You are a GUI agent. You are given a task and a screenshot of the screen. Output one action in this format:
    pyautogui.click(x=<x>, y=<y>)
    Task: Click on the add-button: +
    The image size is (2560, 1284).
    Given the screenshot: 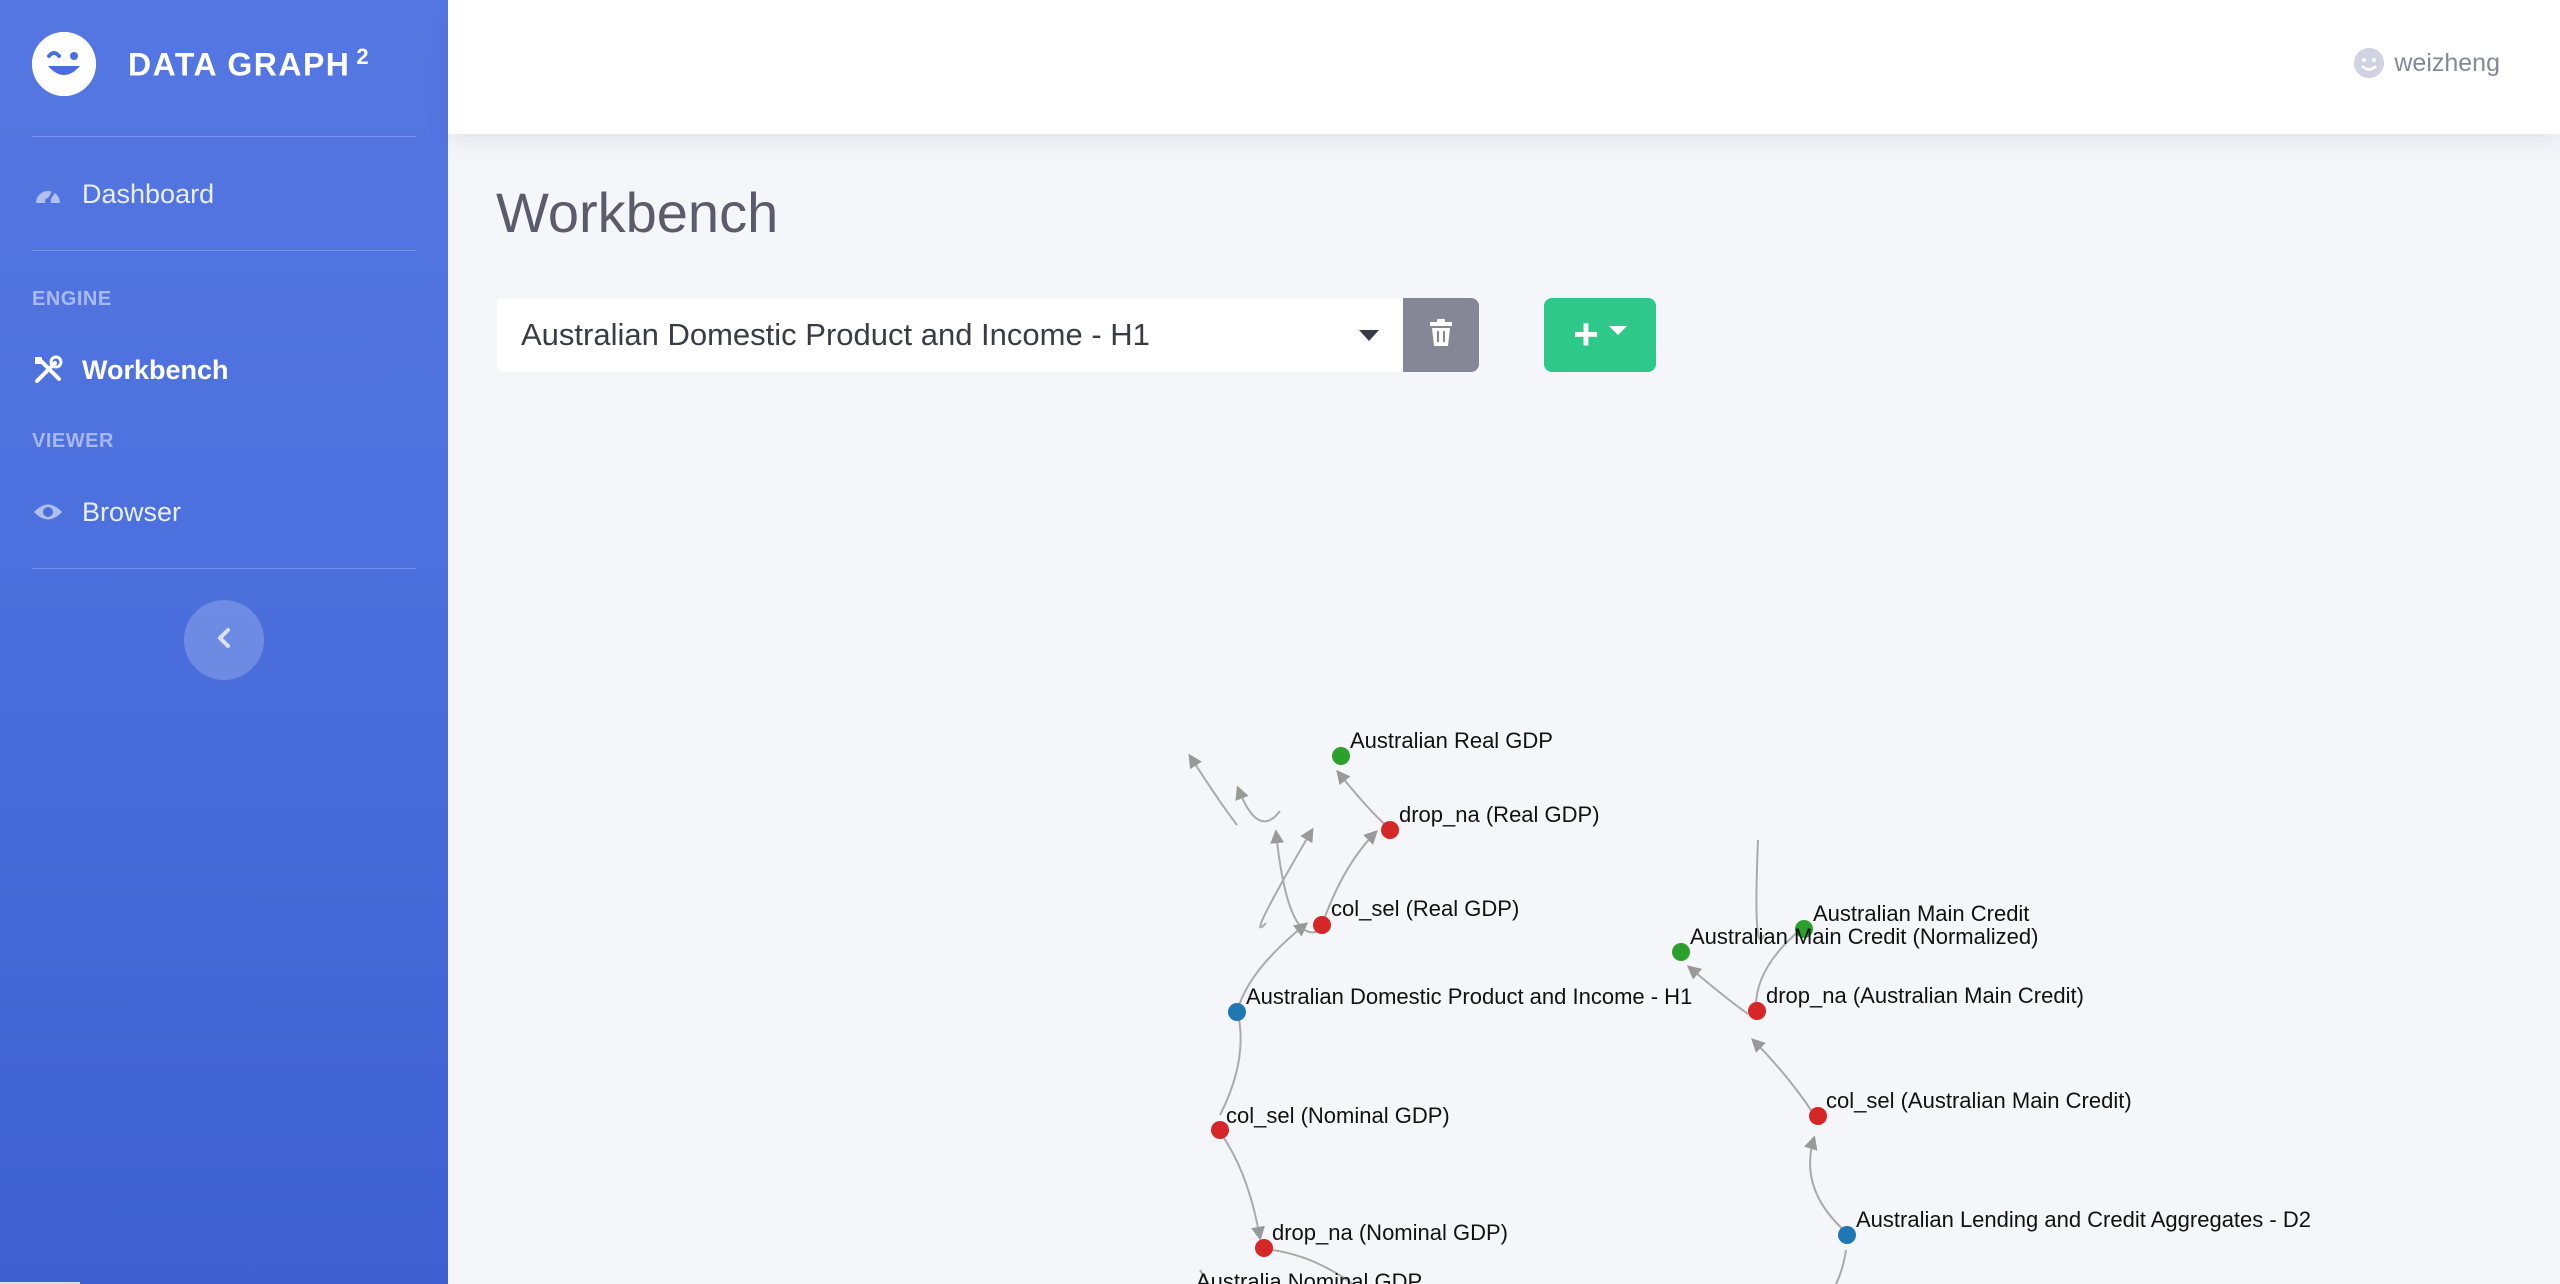 What is the action you would take?
    pyautogui.click(x=1600, y=335)
    